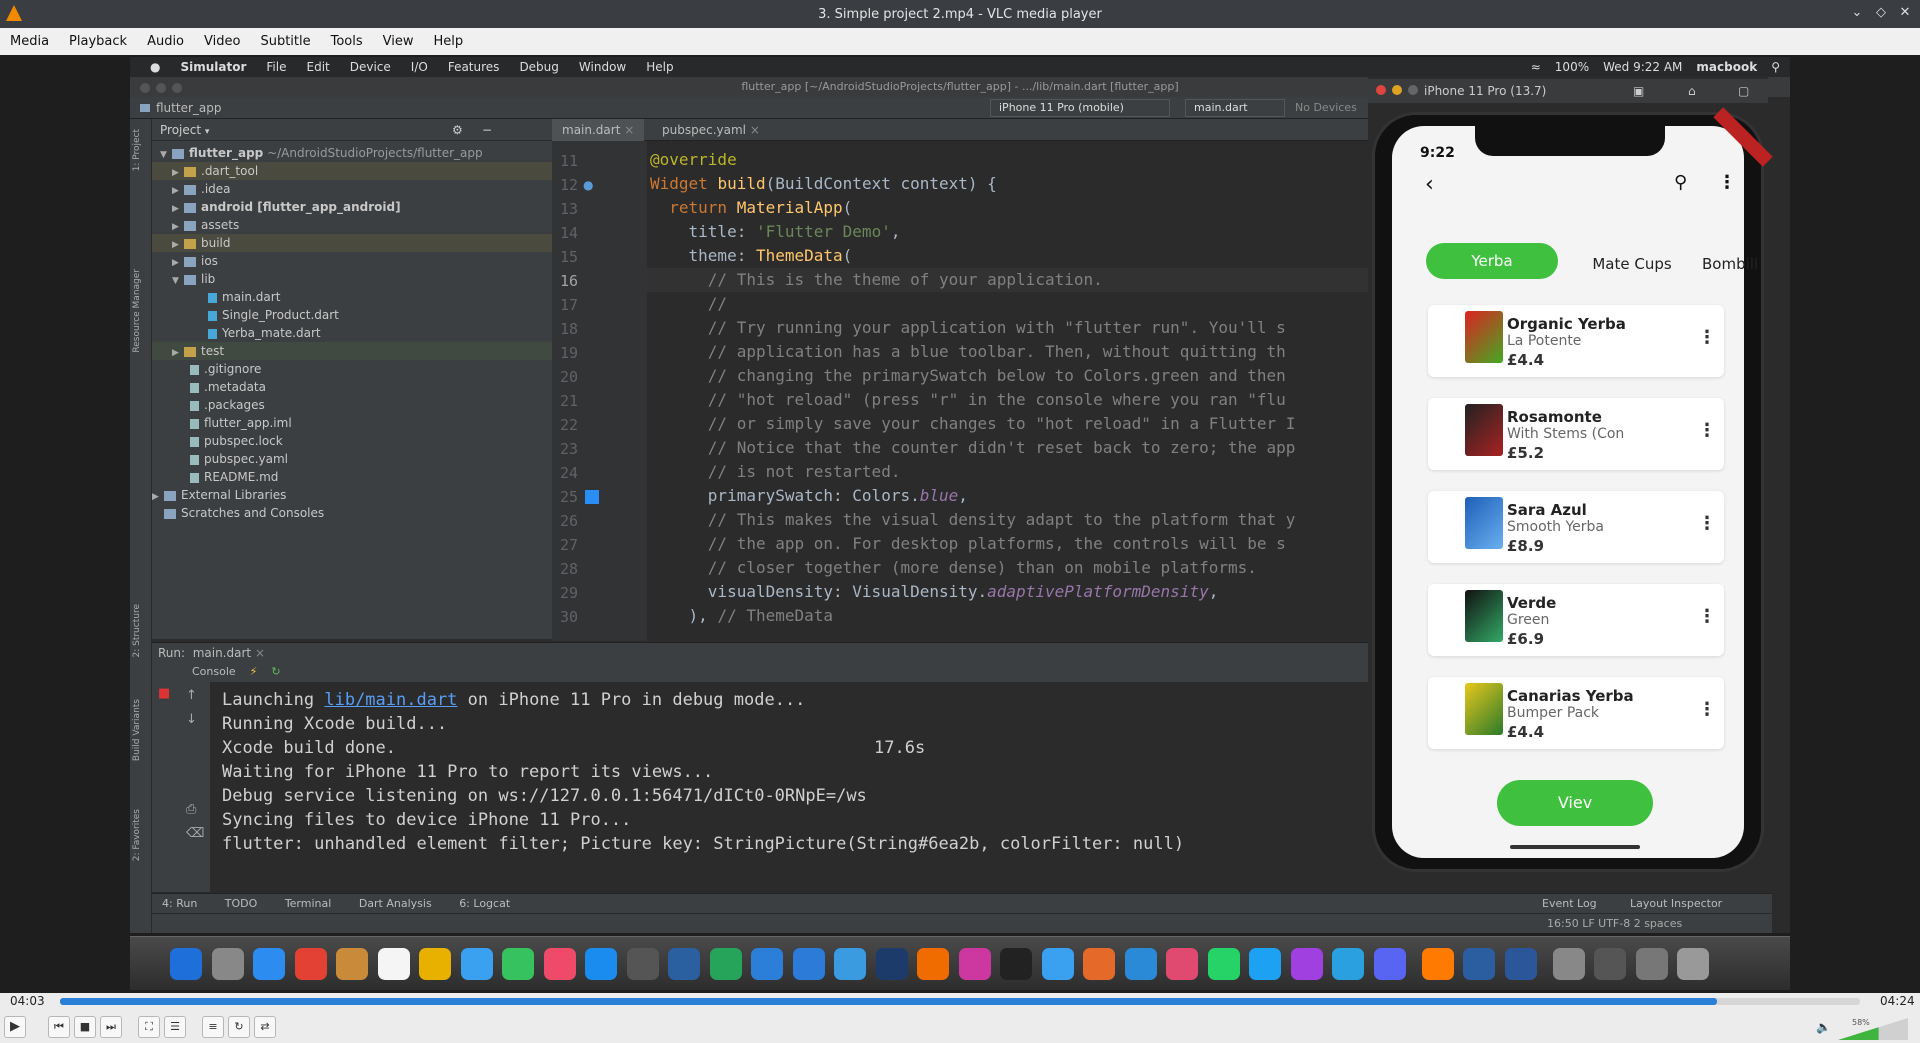 This screenshot has width=1920, height=1043. What do you see at coordinates (239, 459) in the screenshot?
I see `tree-item: pubspec.yaml` at bounding box center [239, 459].